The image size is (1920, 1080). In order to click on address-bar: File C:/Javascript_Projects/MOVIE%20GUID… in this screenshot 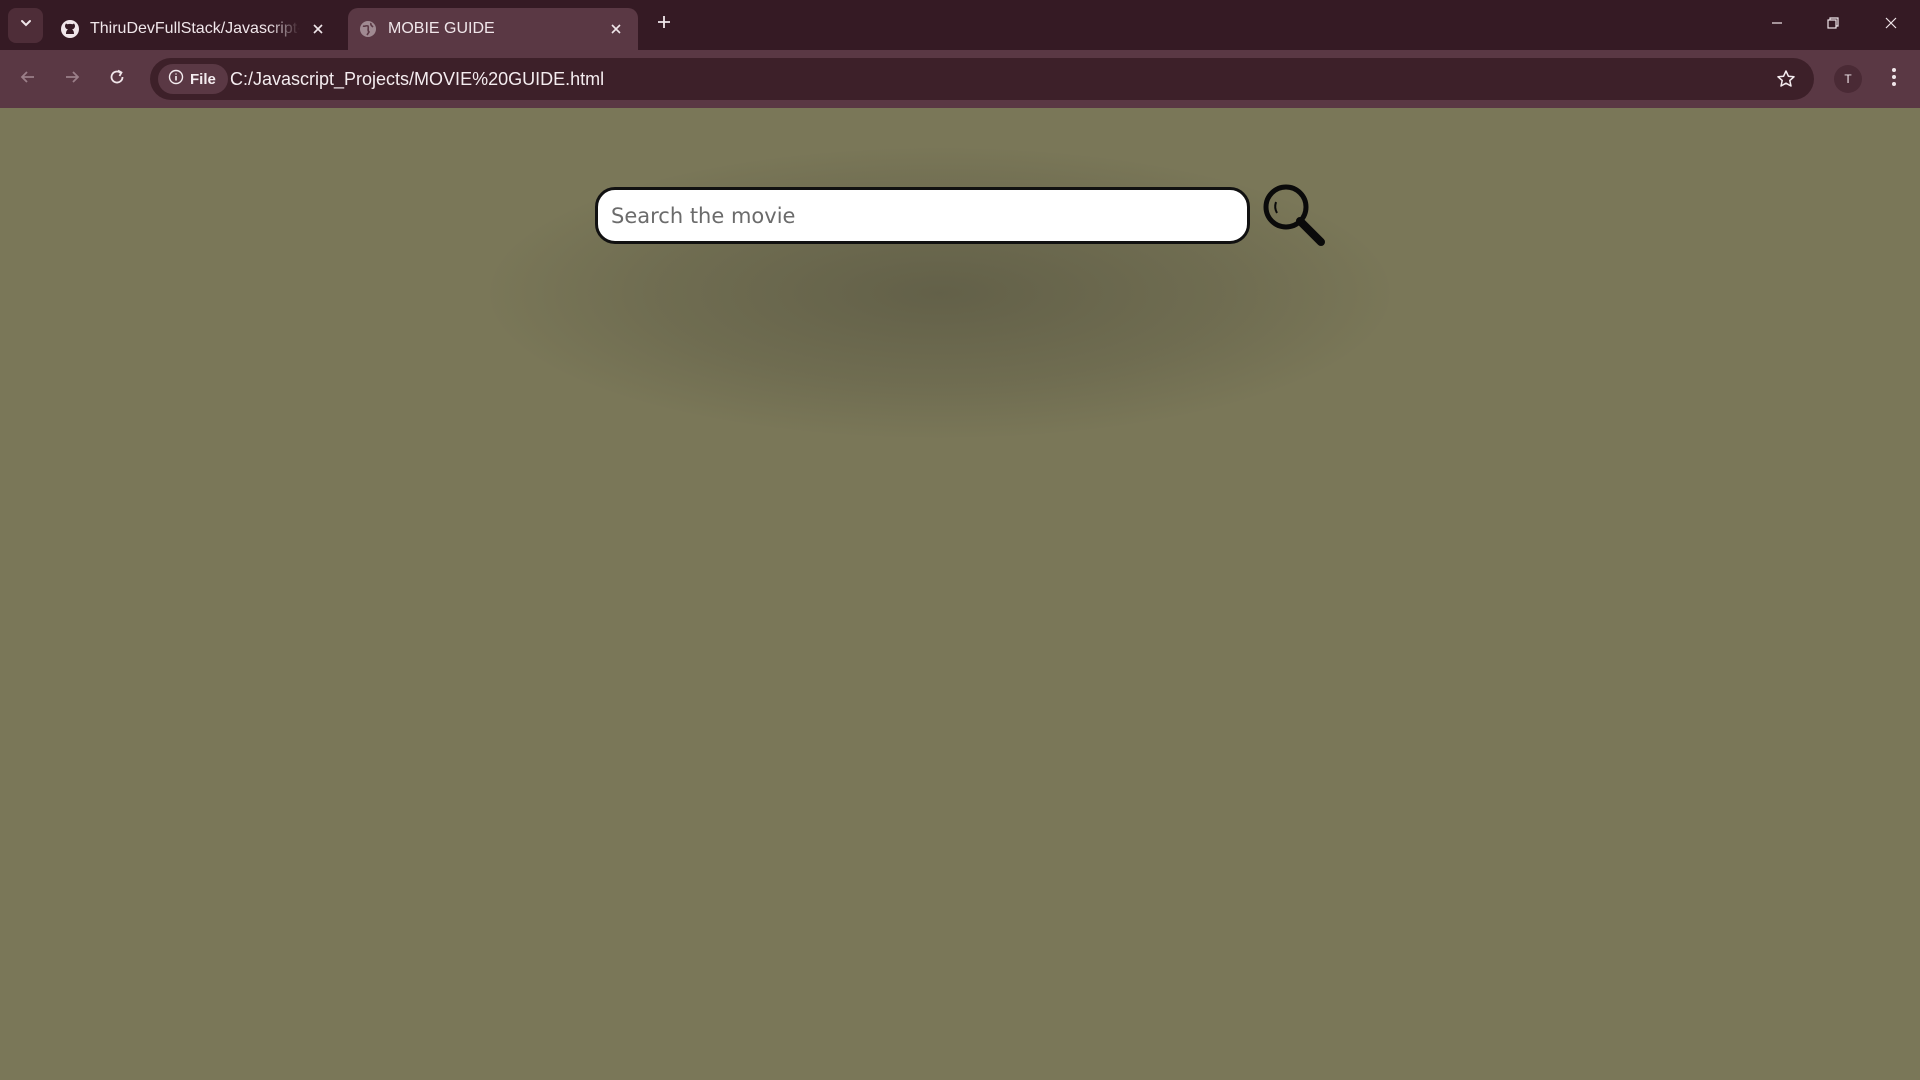, I will do `click(982, 79)`.